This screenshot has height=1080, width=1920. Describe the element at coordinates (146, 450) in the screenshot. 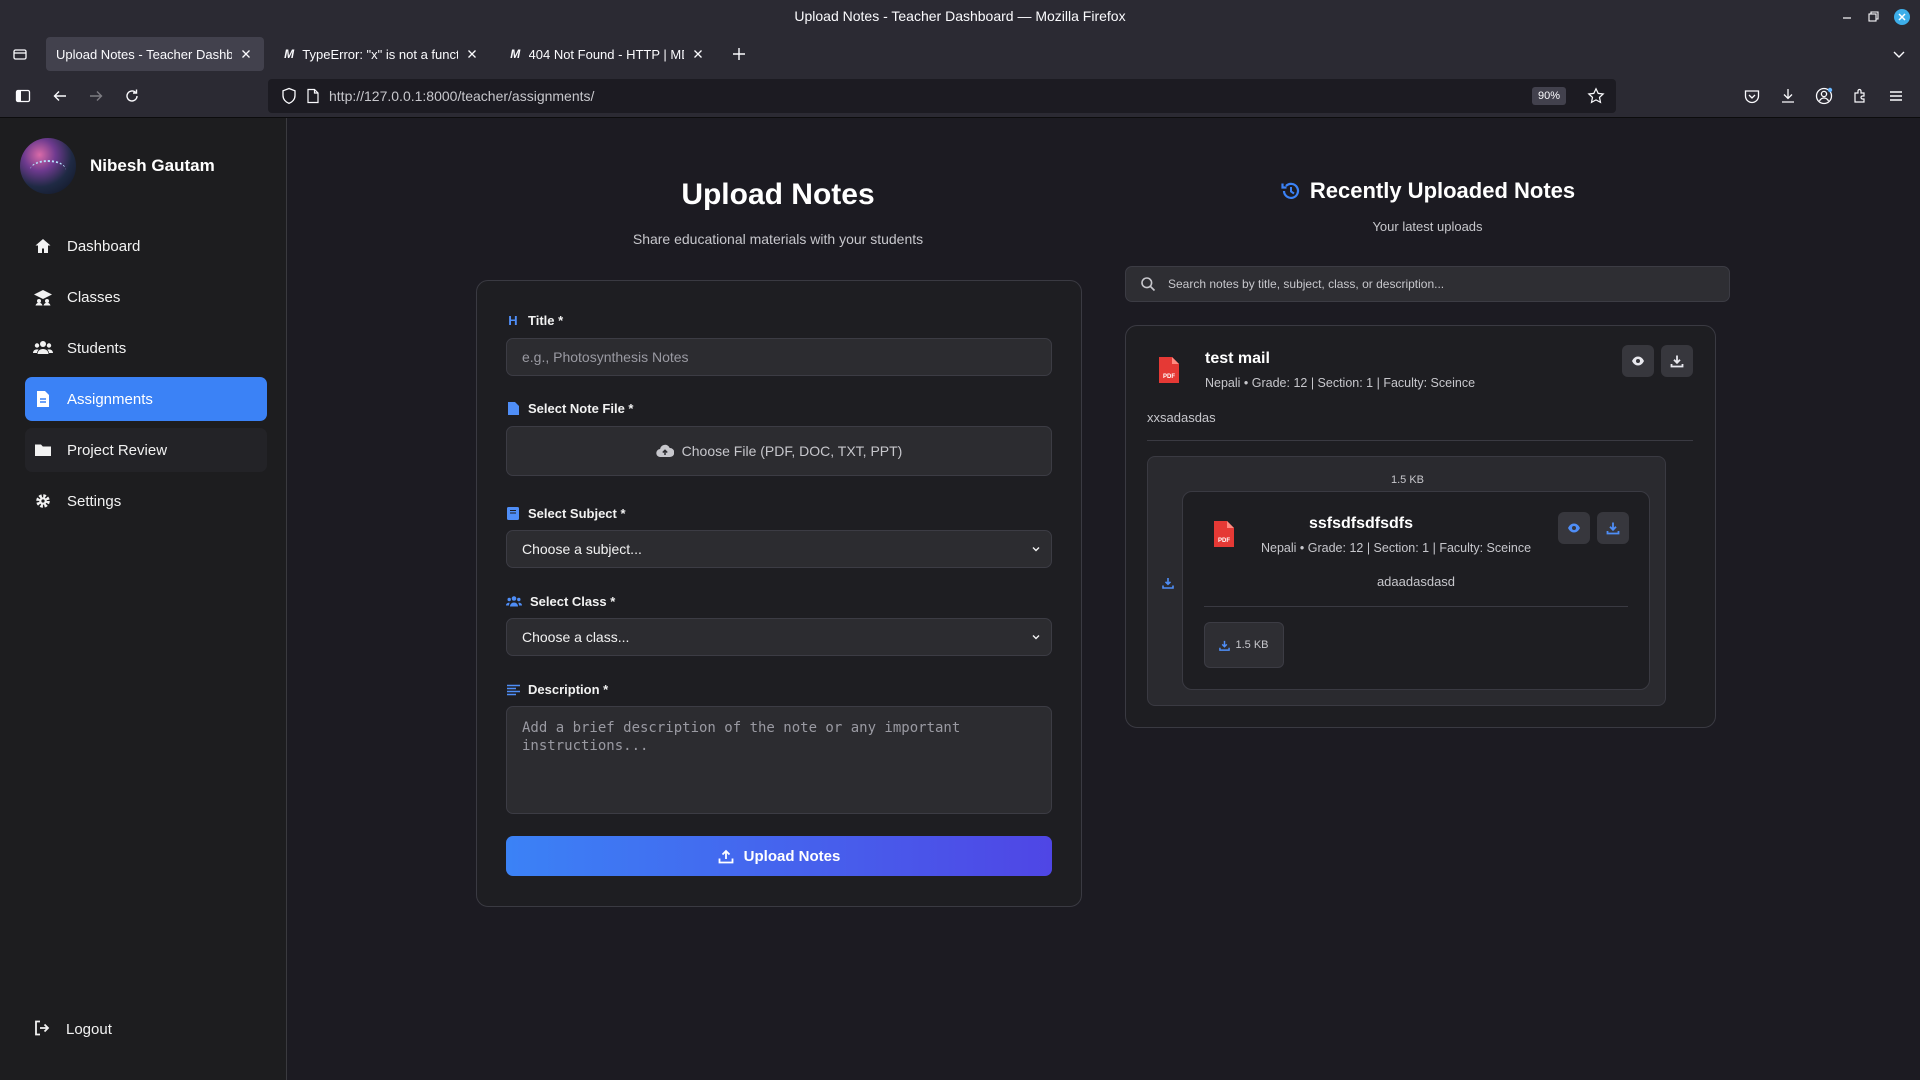

I see `sidebar-item-project-review: Project Review` at that location.